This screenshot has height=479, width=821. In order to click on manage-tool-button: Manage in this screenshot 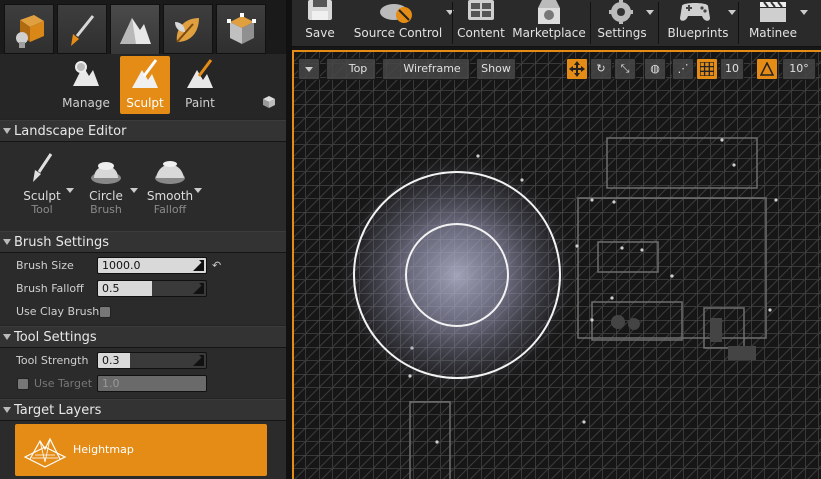, I will do `click(86, 85)`.